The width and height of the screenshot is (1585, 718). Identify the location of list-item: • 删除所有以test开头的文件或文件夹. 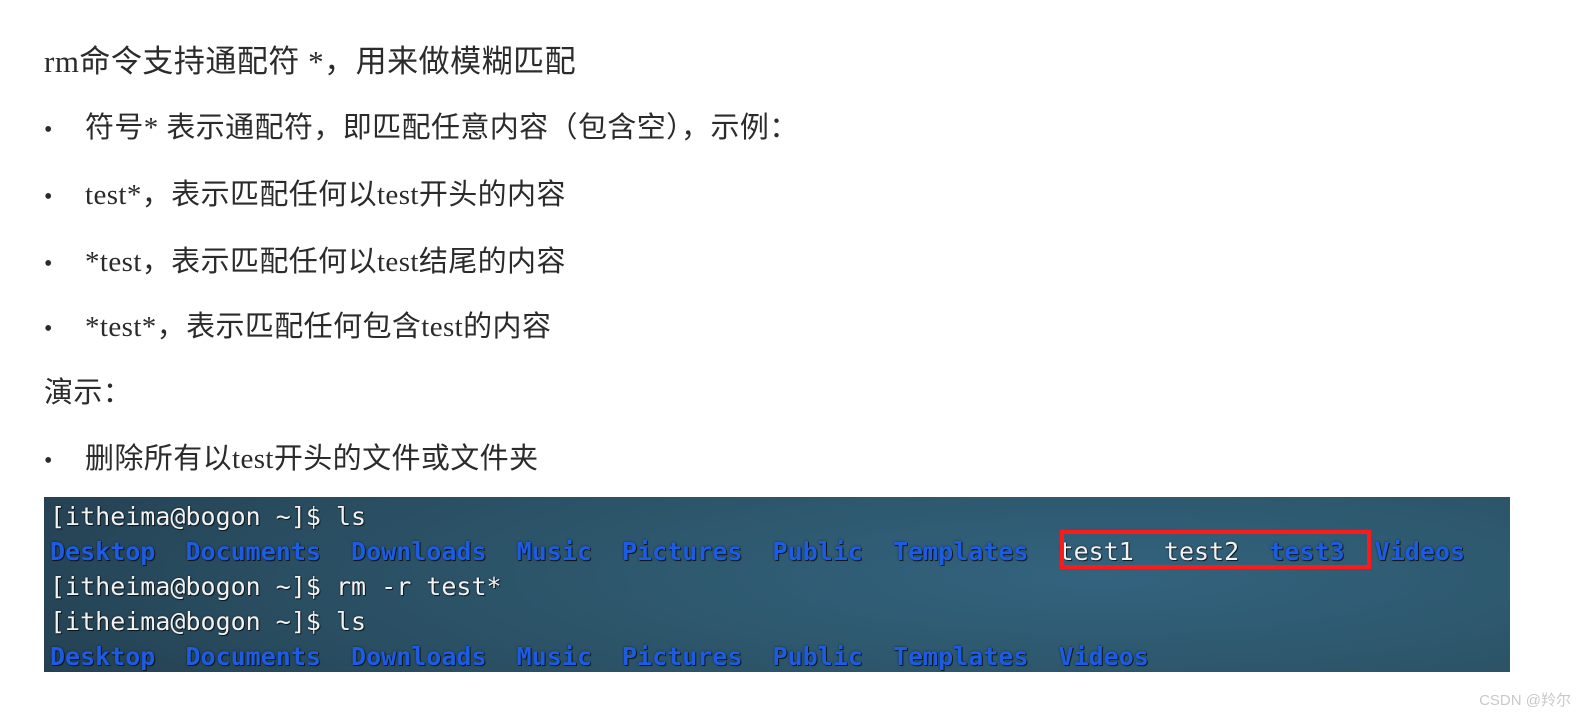
(291, 460).